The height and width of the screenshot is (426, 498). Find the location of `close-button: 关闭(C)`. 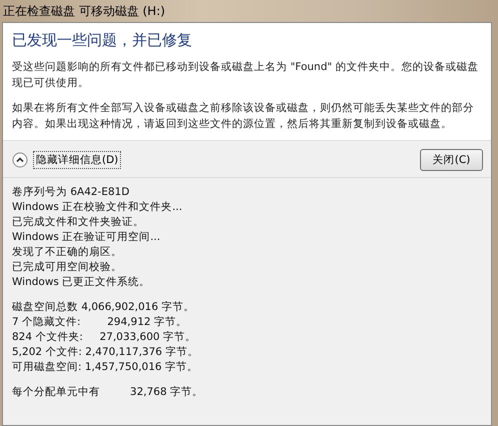

close-button: 关闭(C) is located at coordinates (451, 160).